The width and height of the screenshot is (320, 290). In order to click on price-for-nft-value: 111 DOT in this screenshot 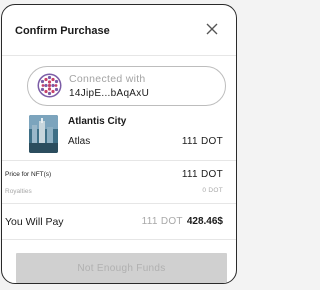, I will do `click(202, 174)`.